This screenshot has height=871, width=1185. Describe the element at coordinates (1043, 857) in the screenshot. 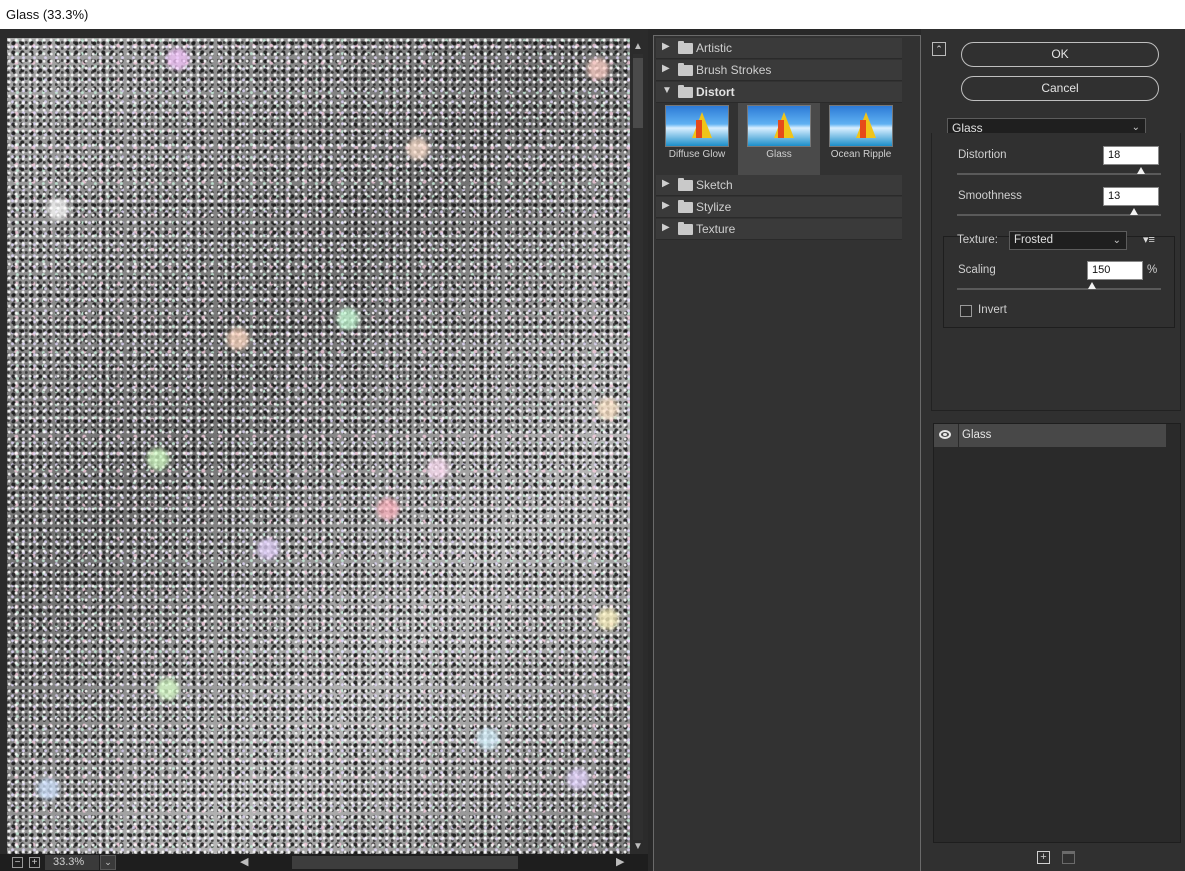

I see `new-effect-layer-icon: +` at that location.